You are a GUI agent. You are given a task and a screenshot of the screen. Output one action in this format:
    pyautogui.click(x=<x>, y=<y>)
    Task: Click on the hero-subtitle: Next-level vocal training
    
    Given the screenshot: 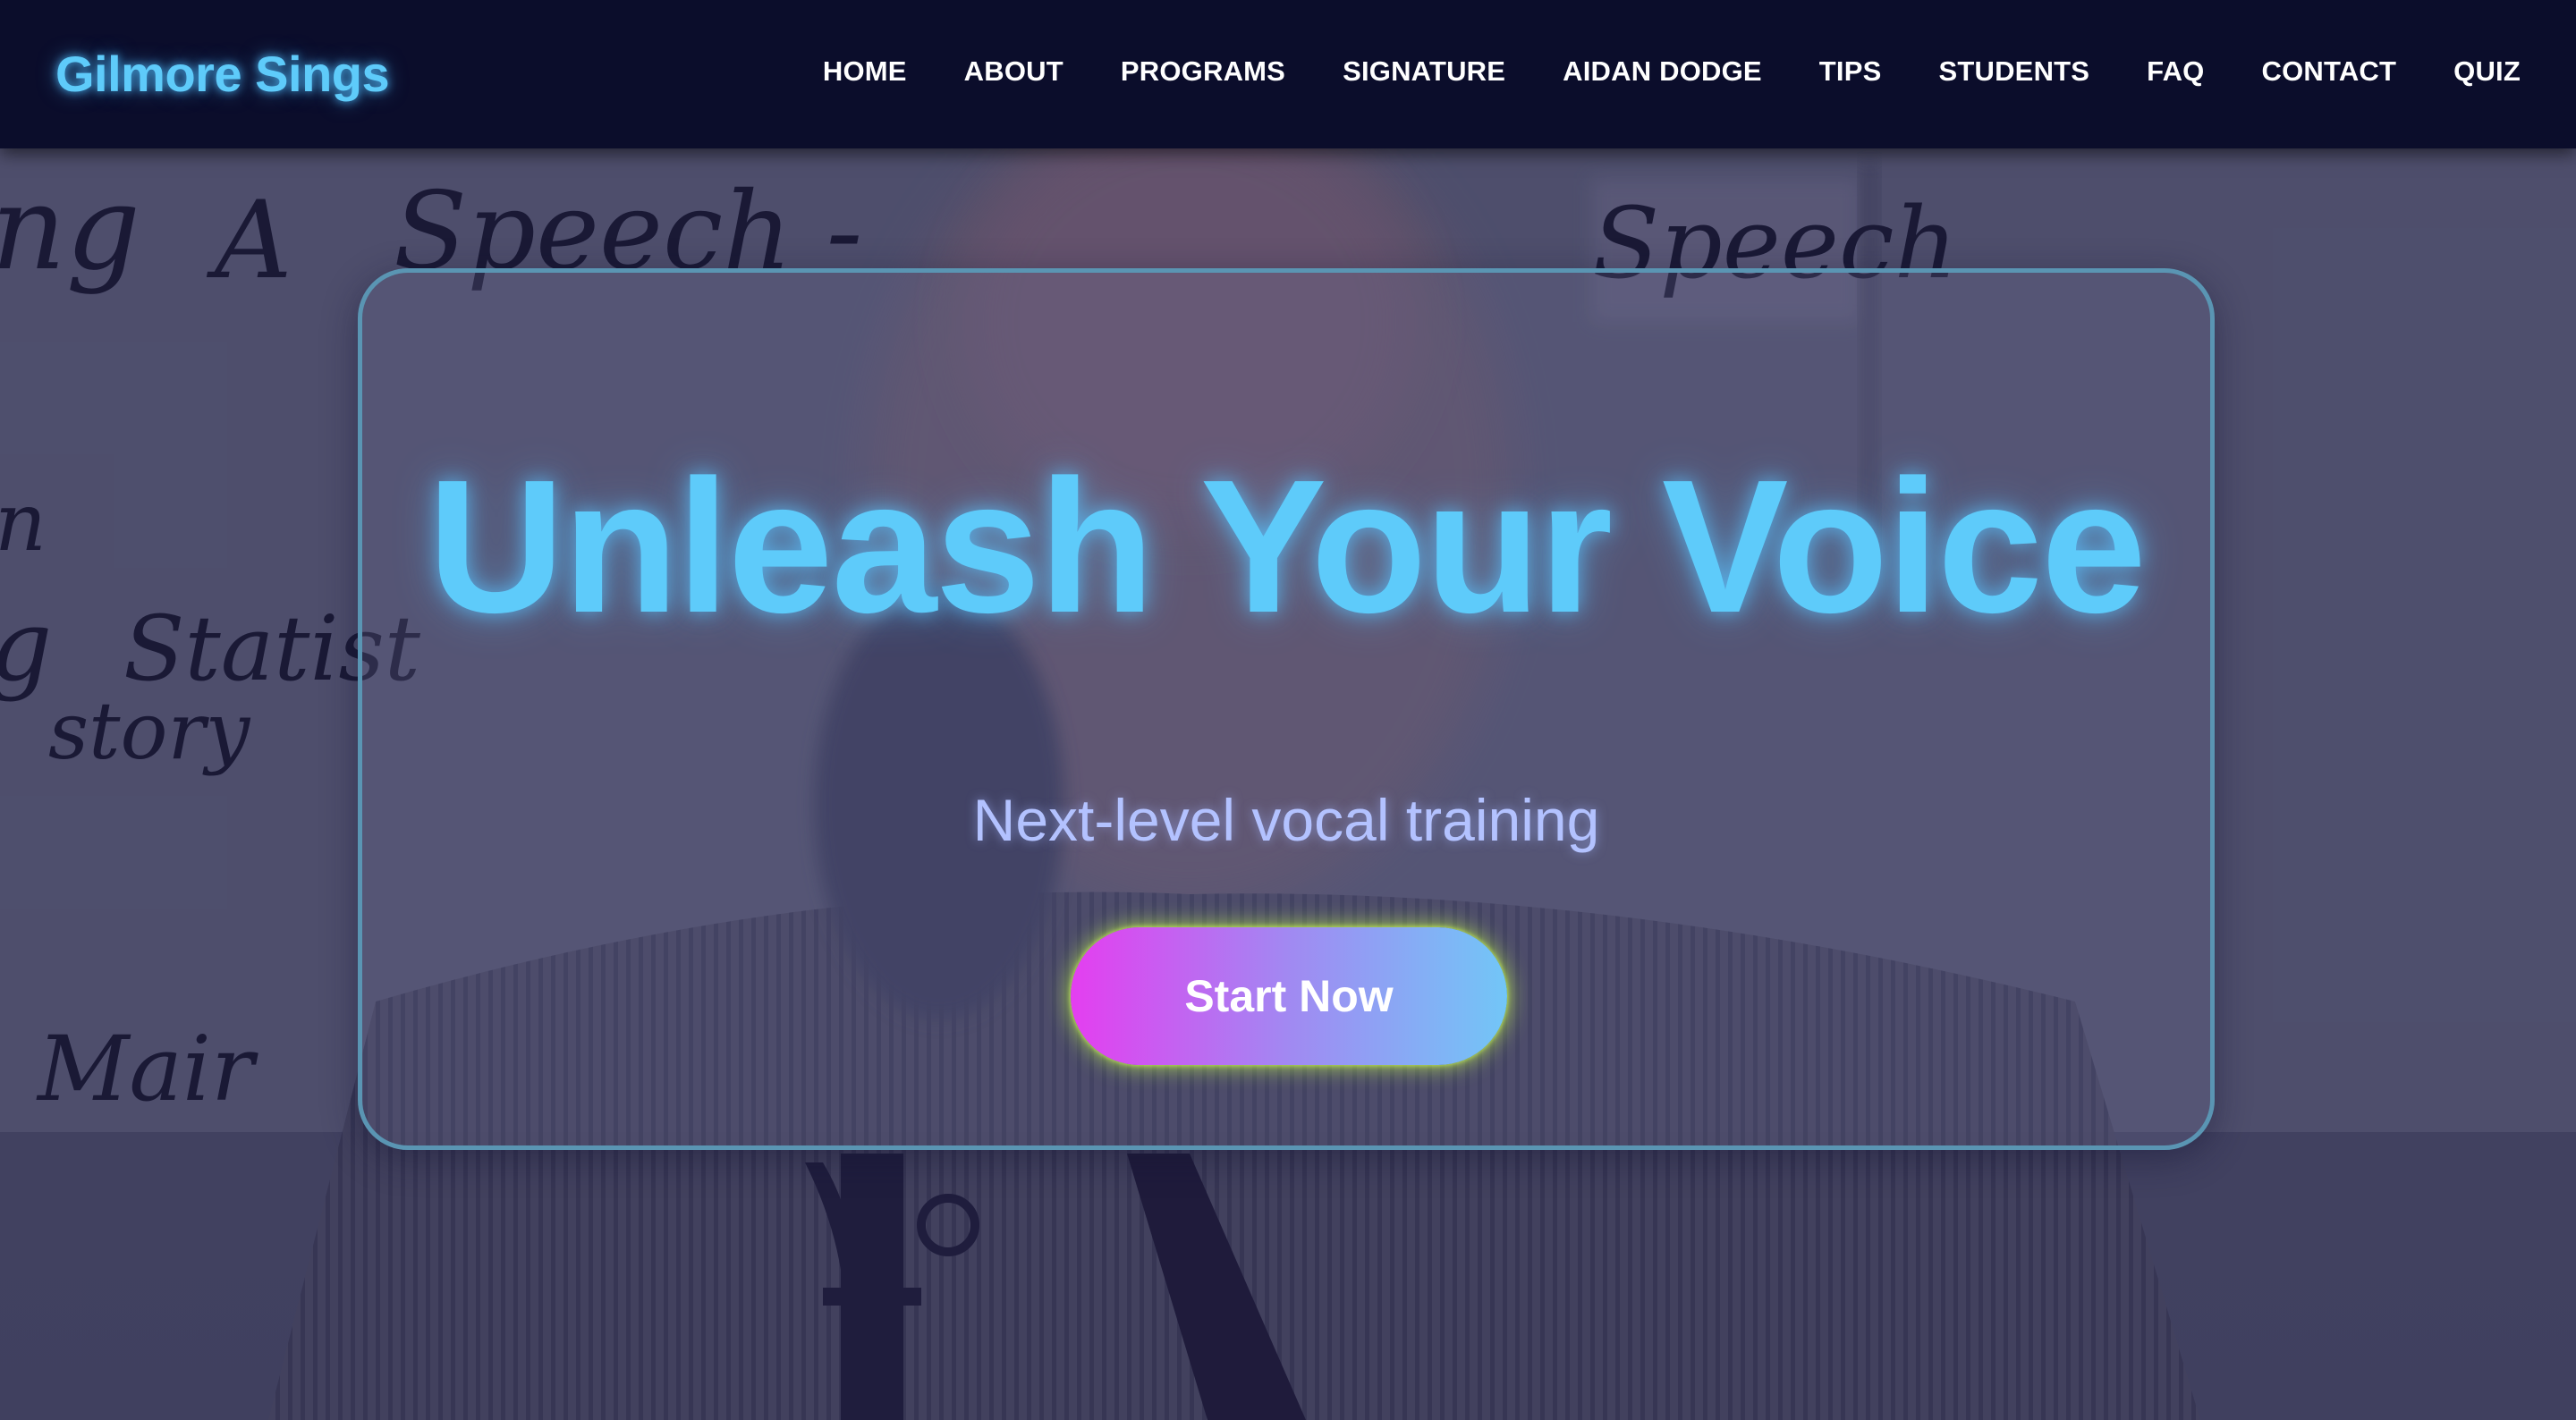 What is the action you would take?
    pyautogui.click(x=1286, y=820)
    